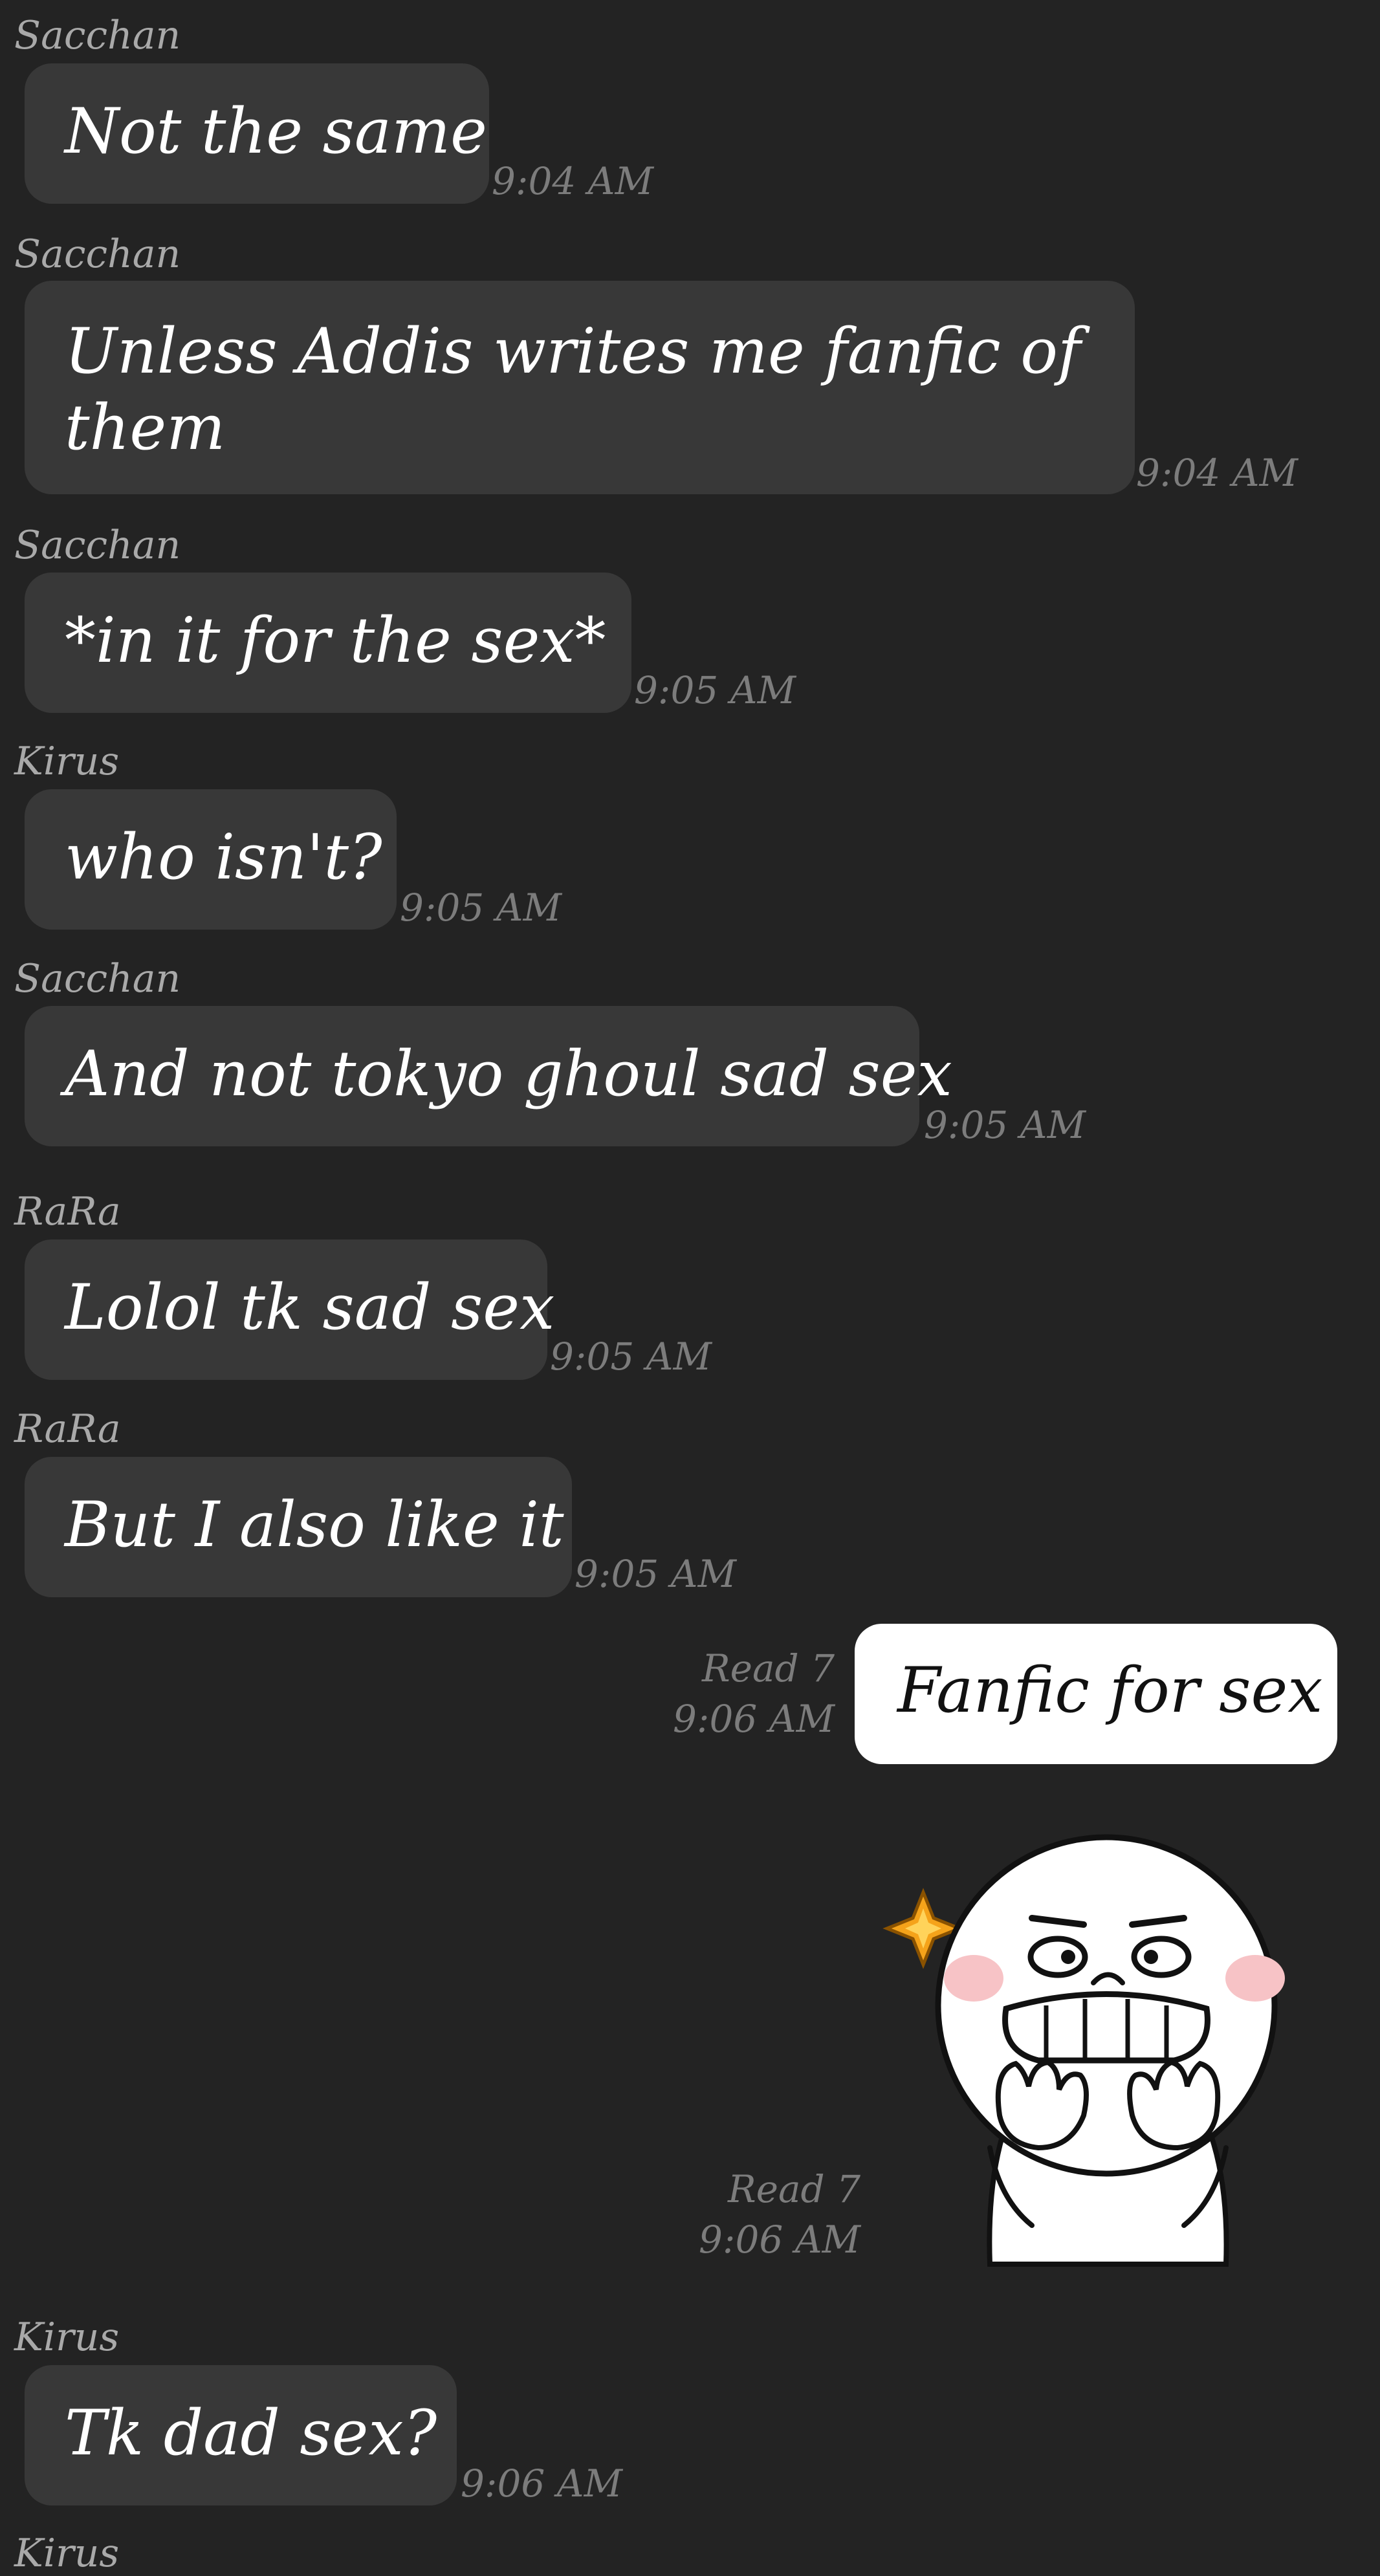 The height and width of the screenshot is (2576, 1380). I want to click on moon-grinning-sticker-icon, so click(1106, 2044).